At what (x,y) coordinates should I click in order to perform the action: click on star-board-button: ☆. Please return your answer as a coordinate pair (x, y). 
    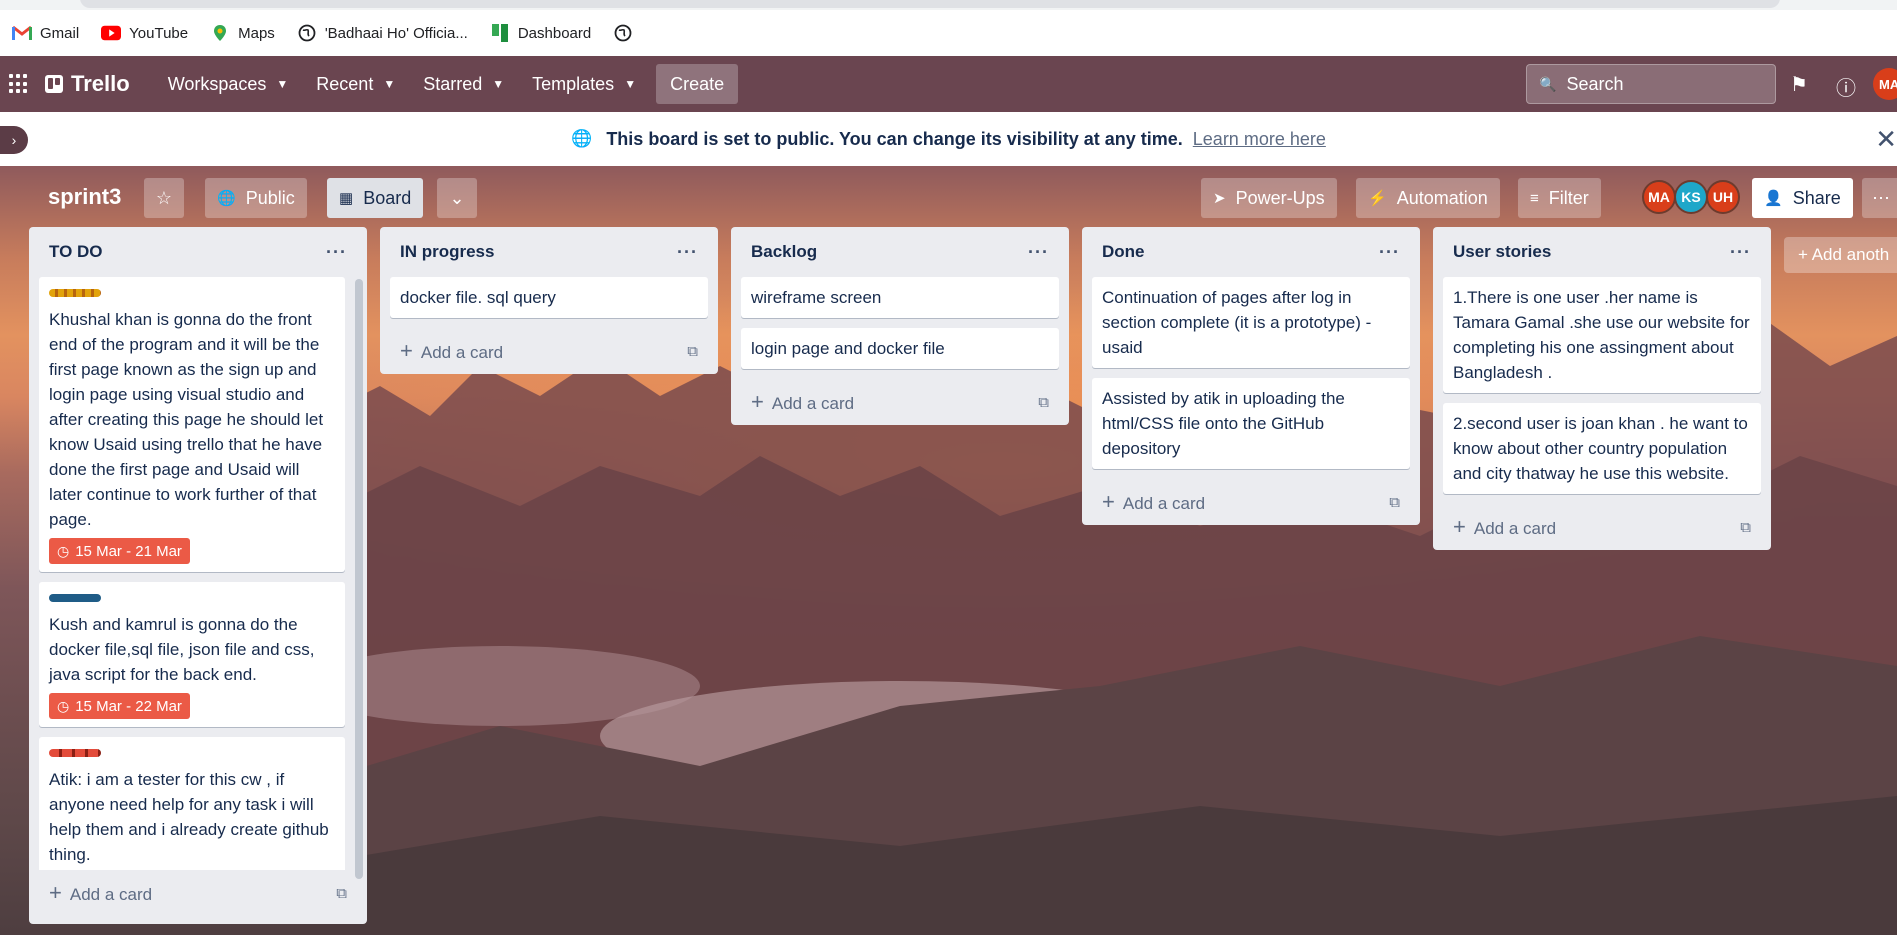
    Looking at the image, I should click on (164, 198).